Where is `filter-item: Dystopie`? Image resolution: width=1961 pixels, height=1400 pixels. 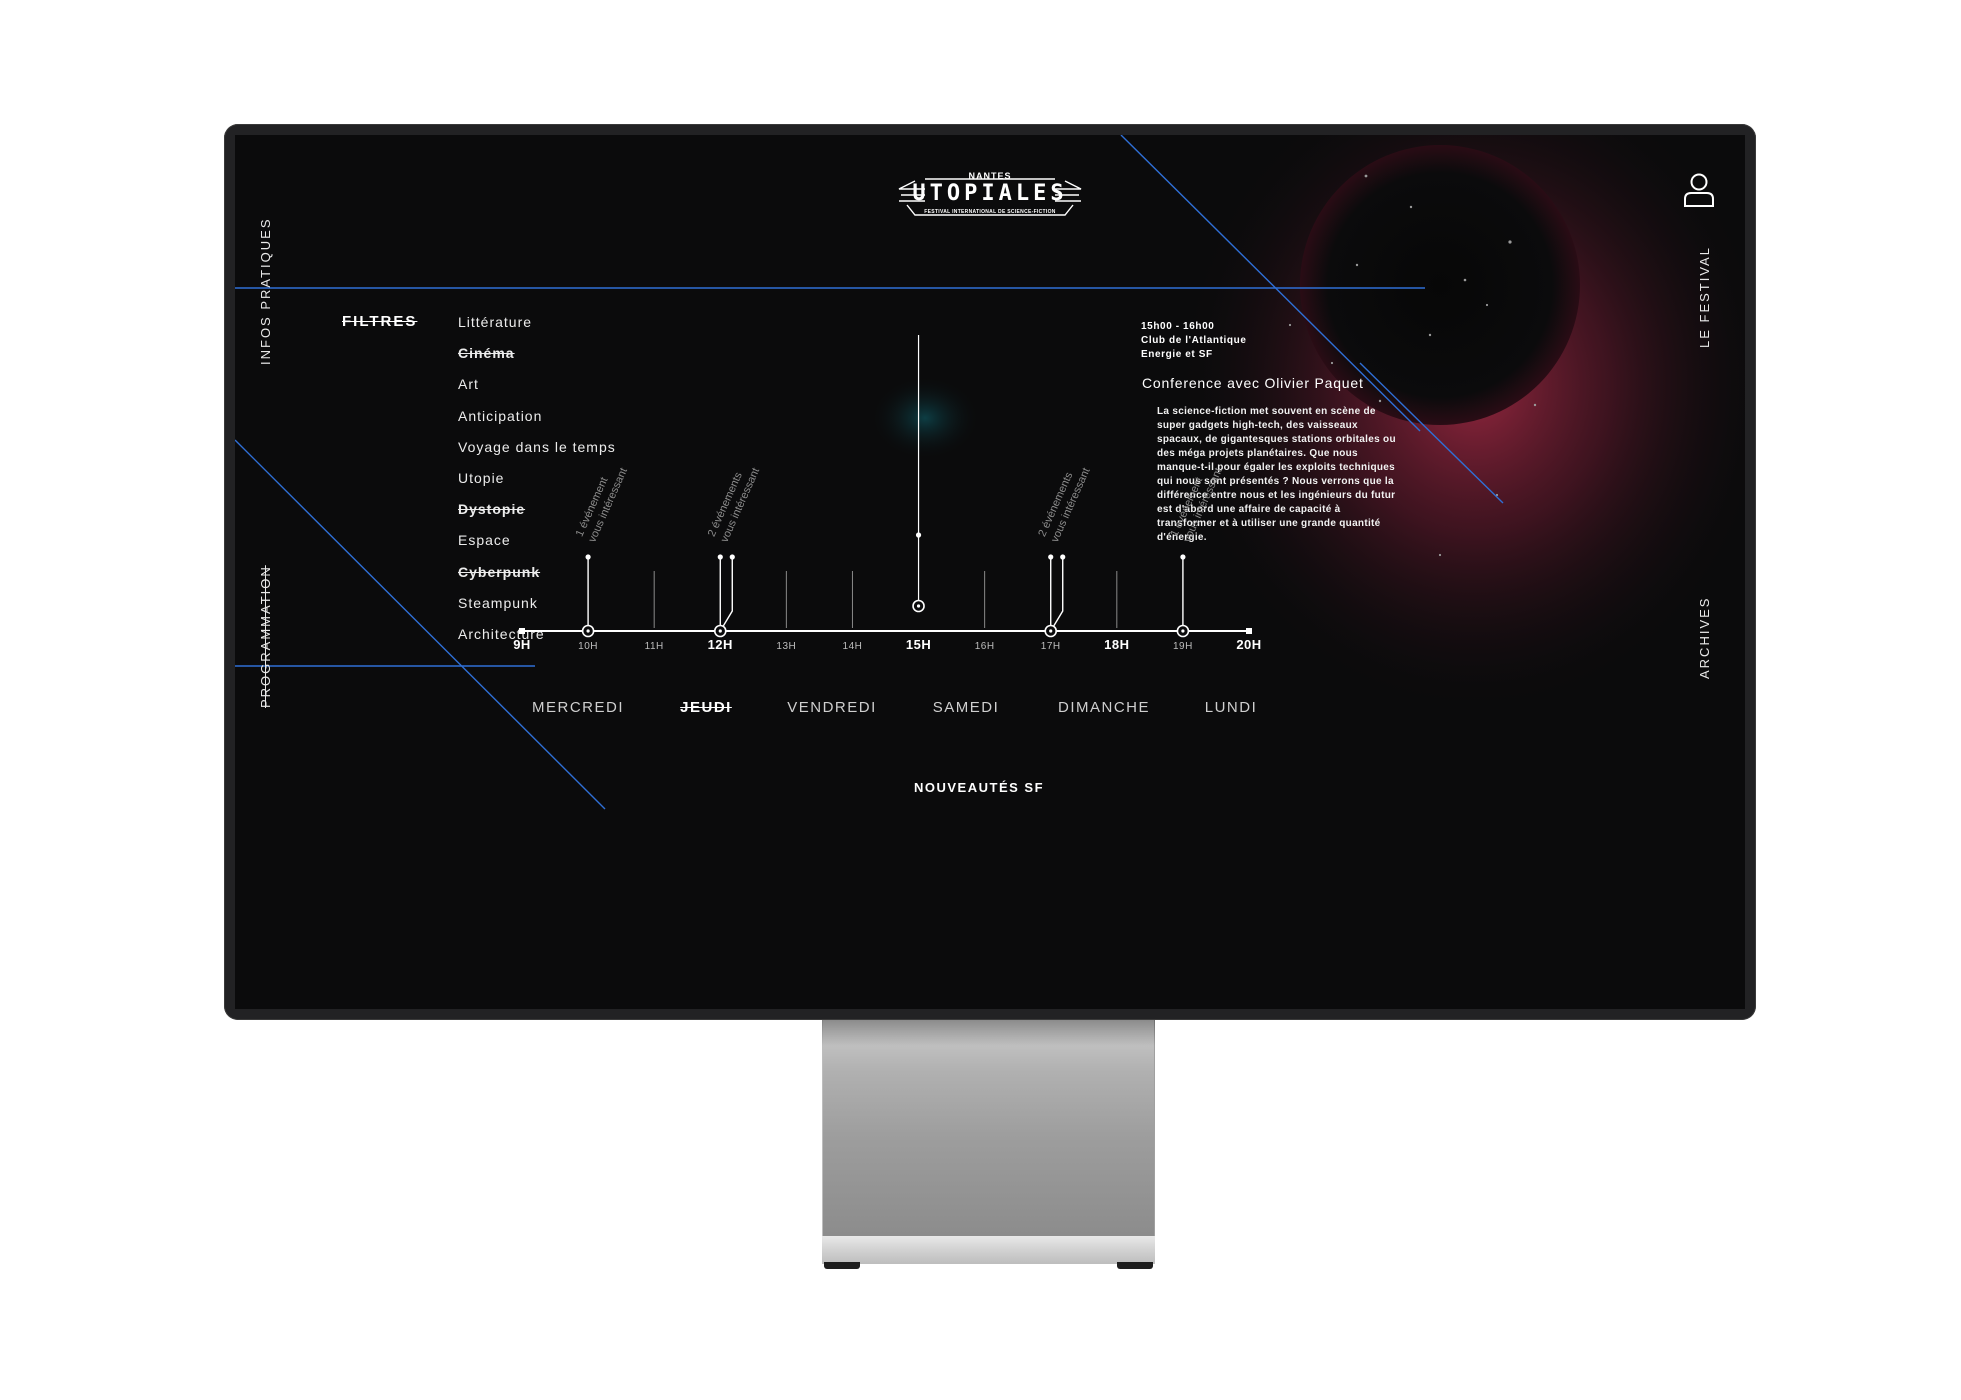
filter-item: Dystopie is located at coordinates (491, 509).